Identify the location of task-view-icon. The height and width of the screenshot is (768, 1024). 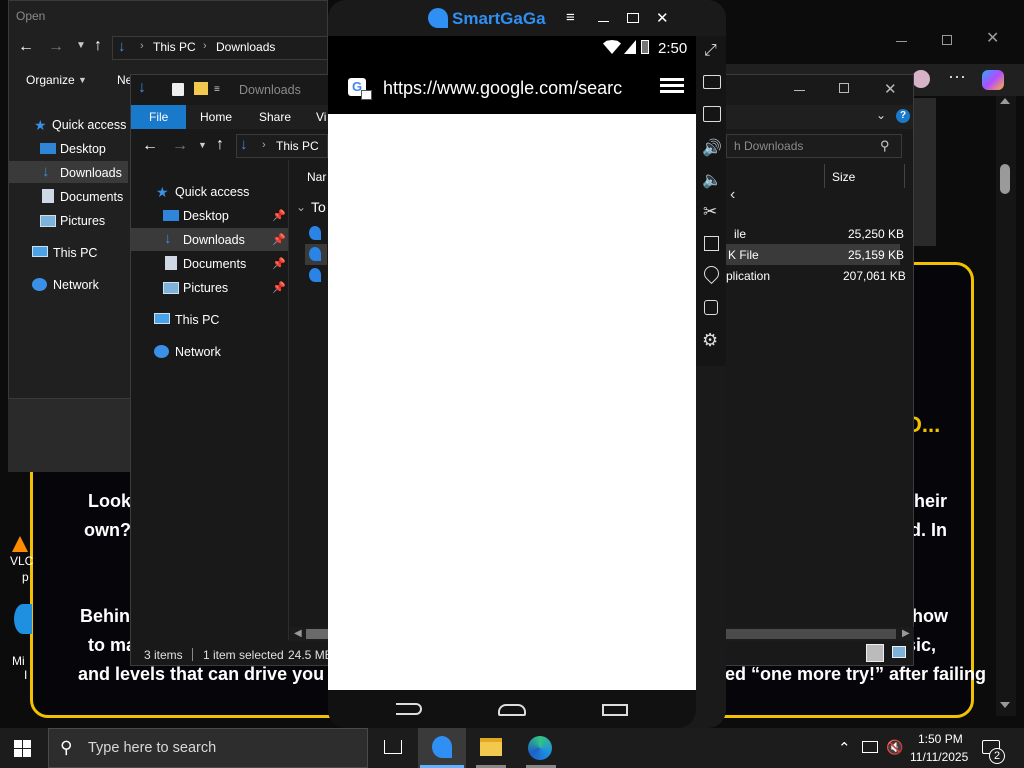
(393, 747).